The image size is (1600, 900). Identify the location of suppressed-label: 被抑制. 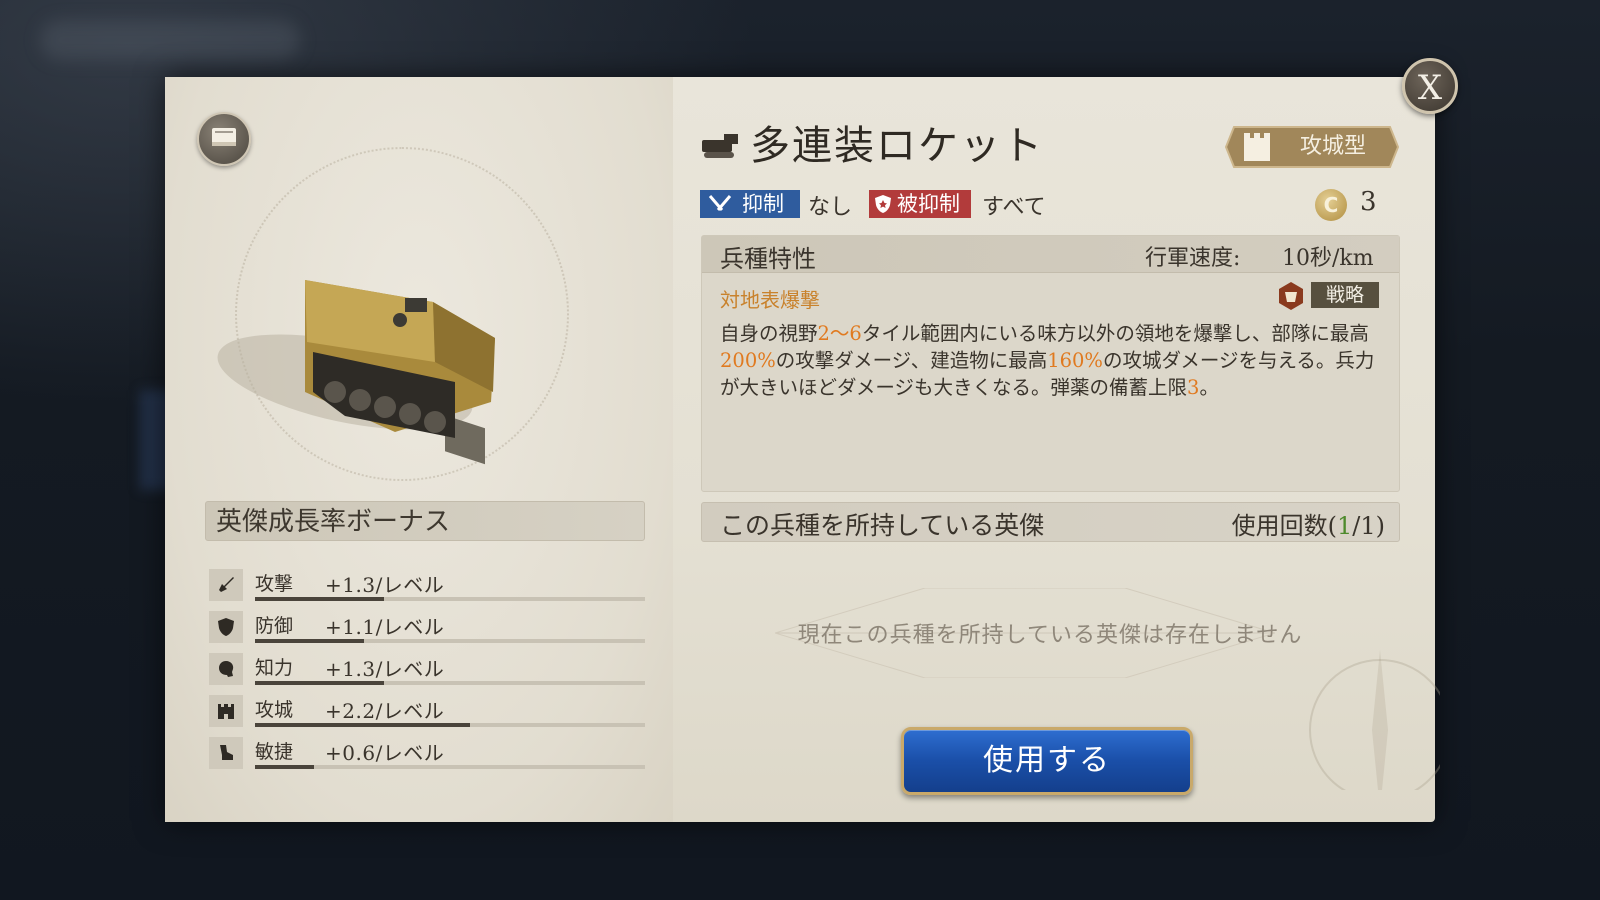
(928, 204).